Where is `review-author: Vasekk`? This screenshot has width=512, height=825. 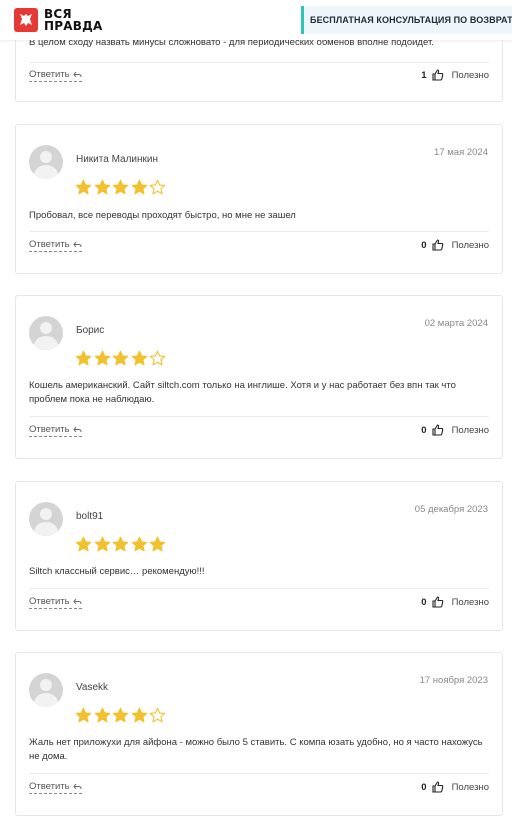
review-author: Vasekk is located at coordinates (92, 687).